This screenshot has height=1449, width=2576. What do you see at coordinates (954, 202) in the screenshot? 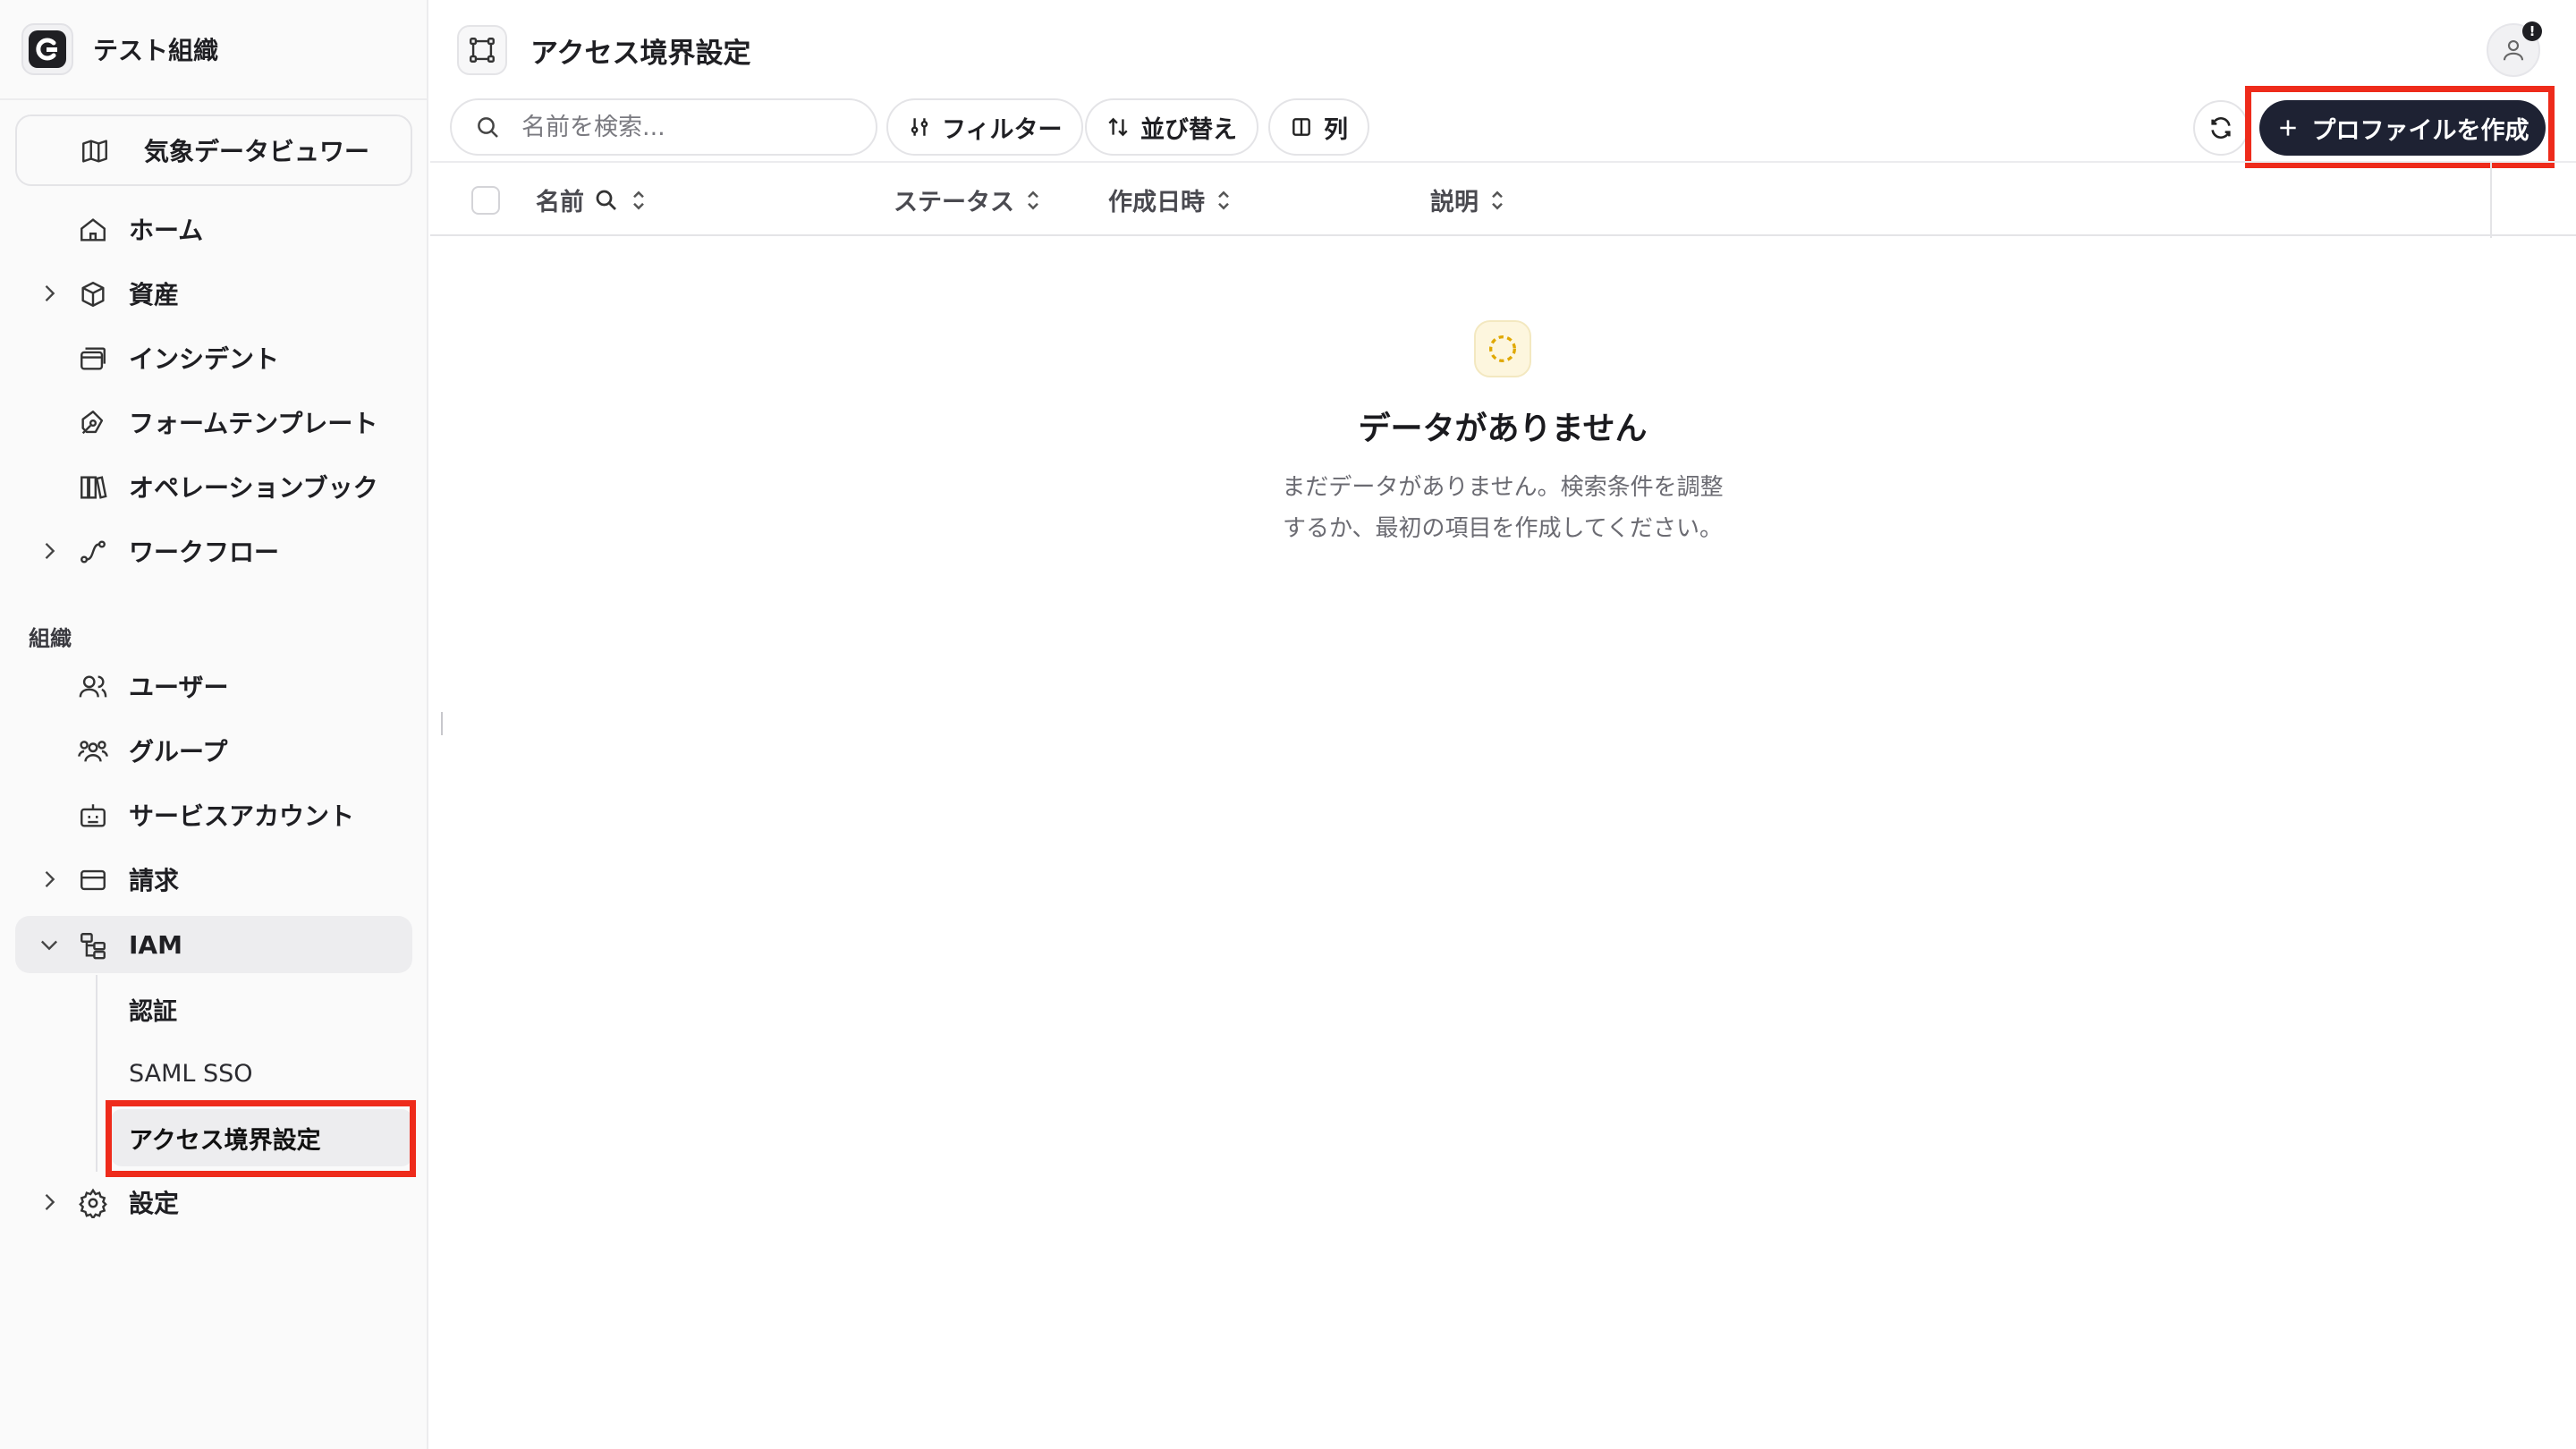
I see `column-header-label: ステータス` at bounding box center [954, 202].